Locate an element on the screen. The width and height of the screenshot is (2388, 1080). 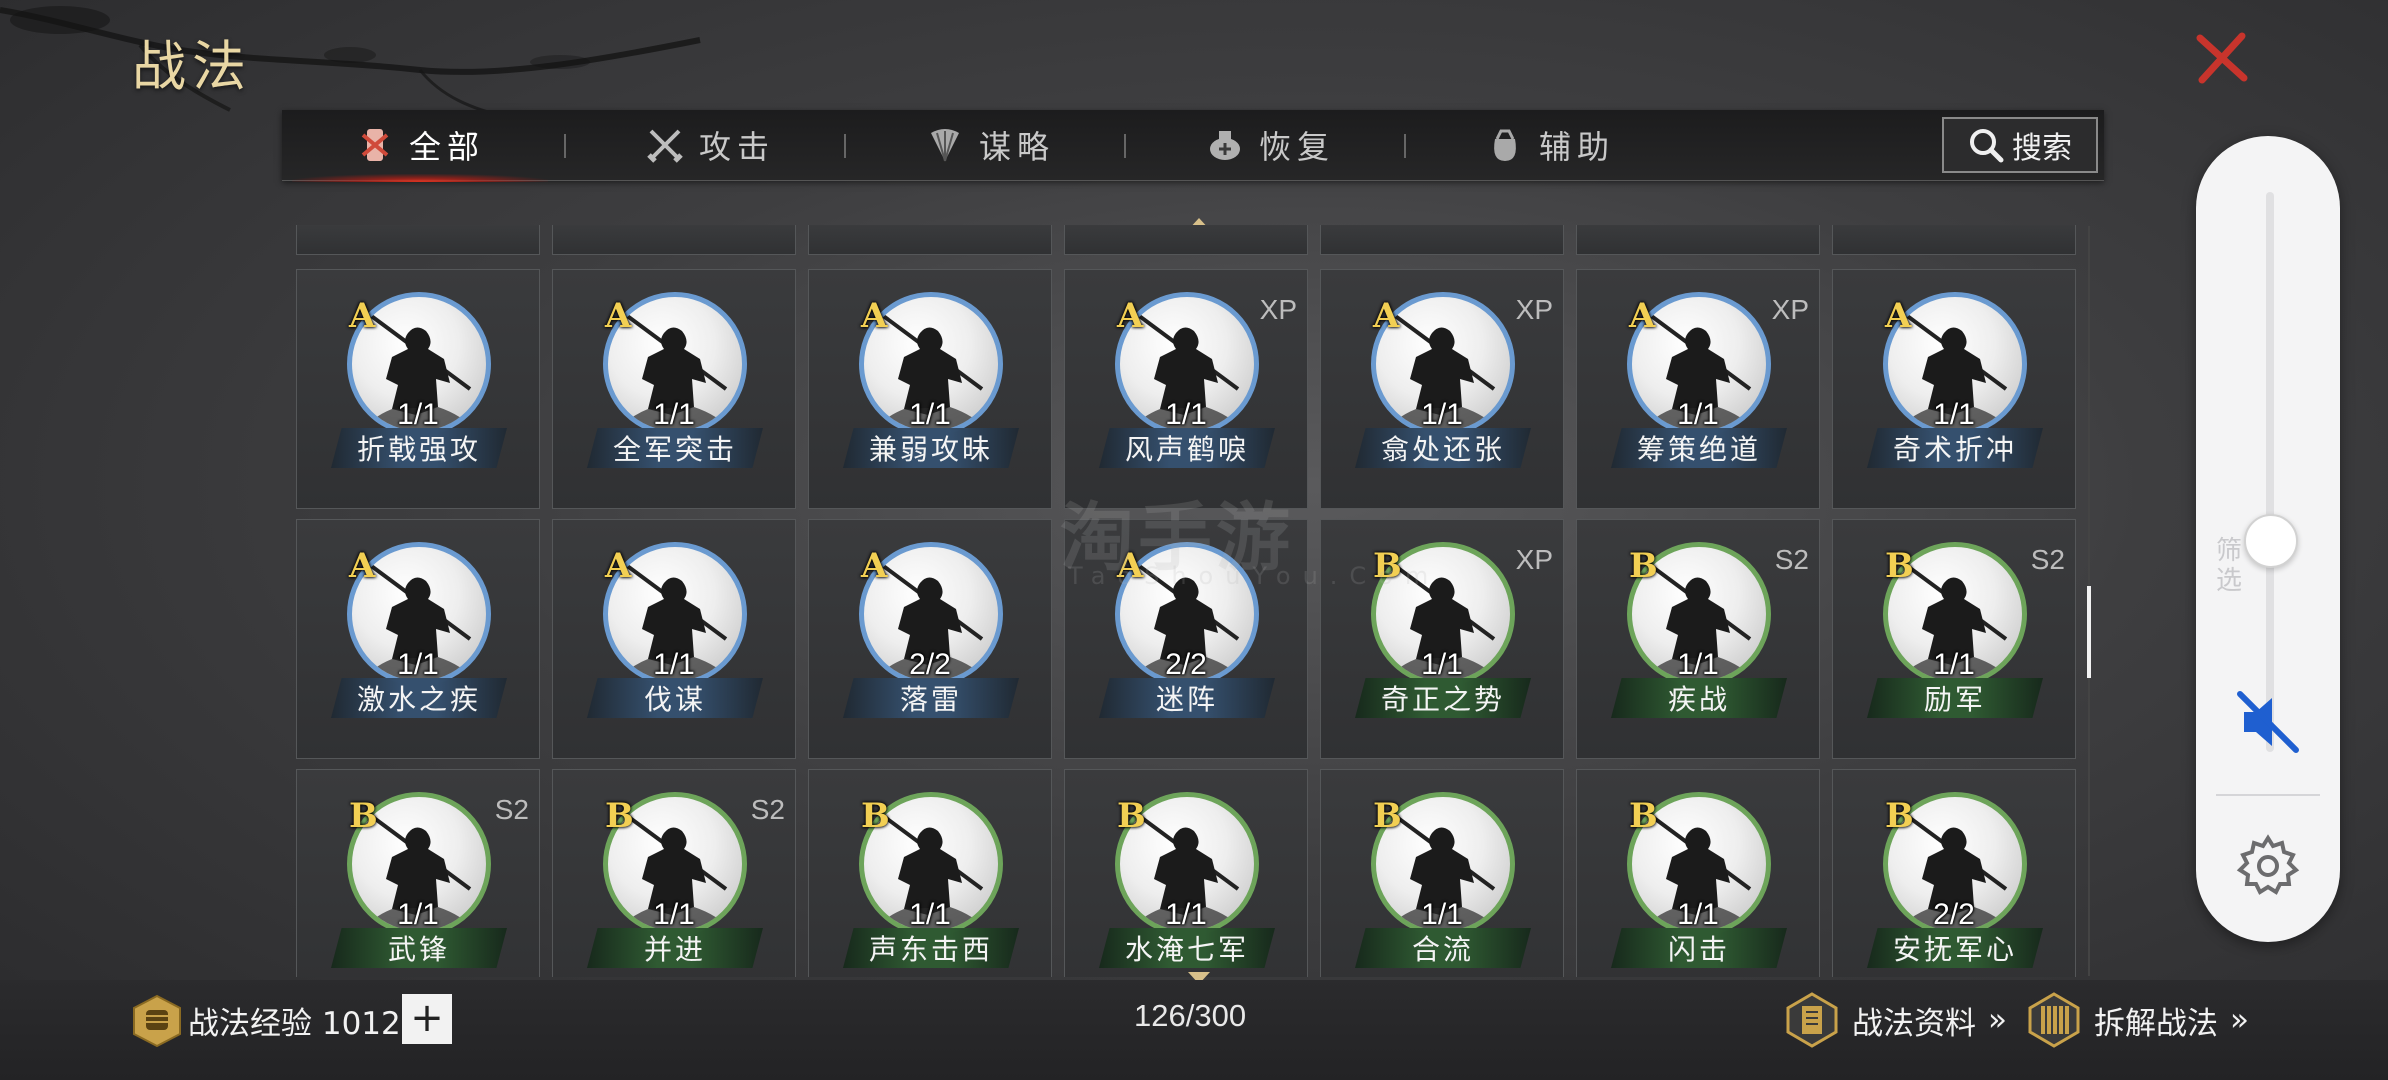
skill-tag: XP is located at coordinates (1278, 309).